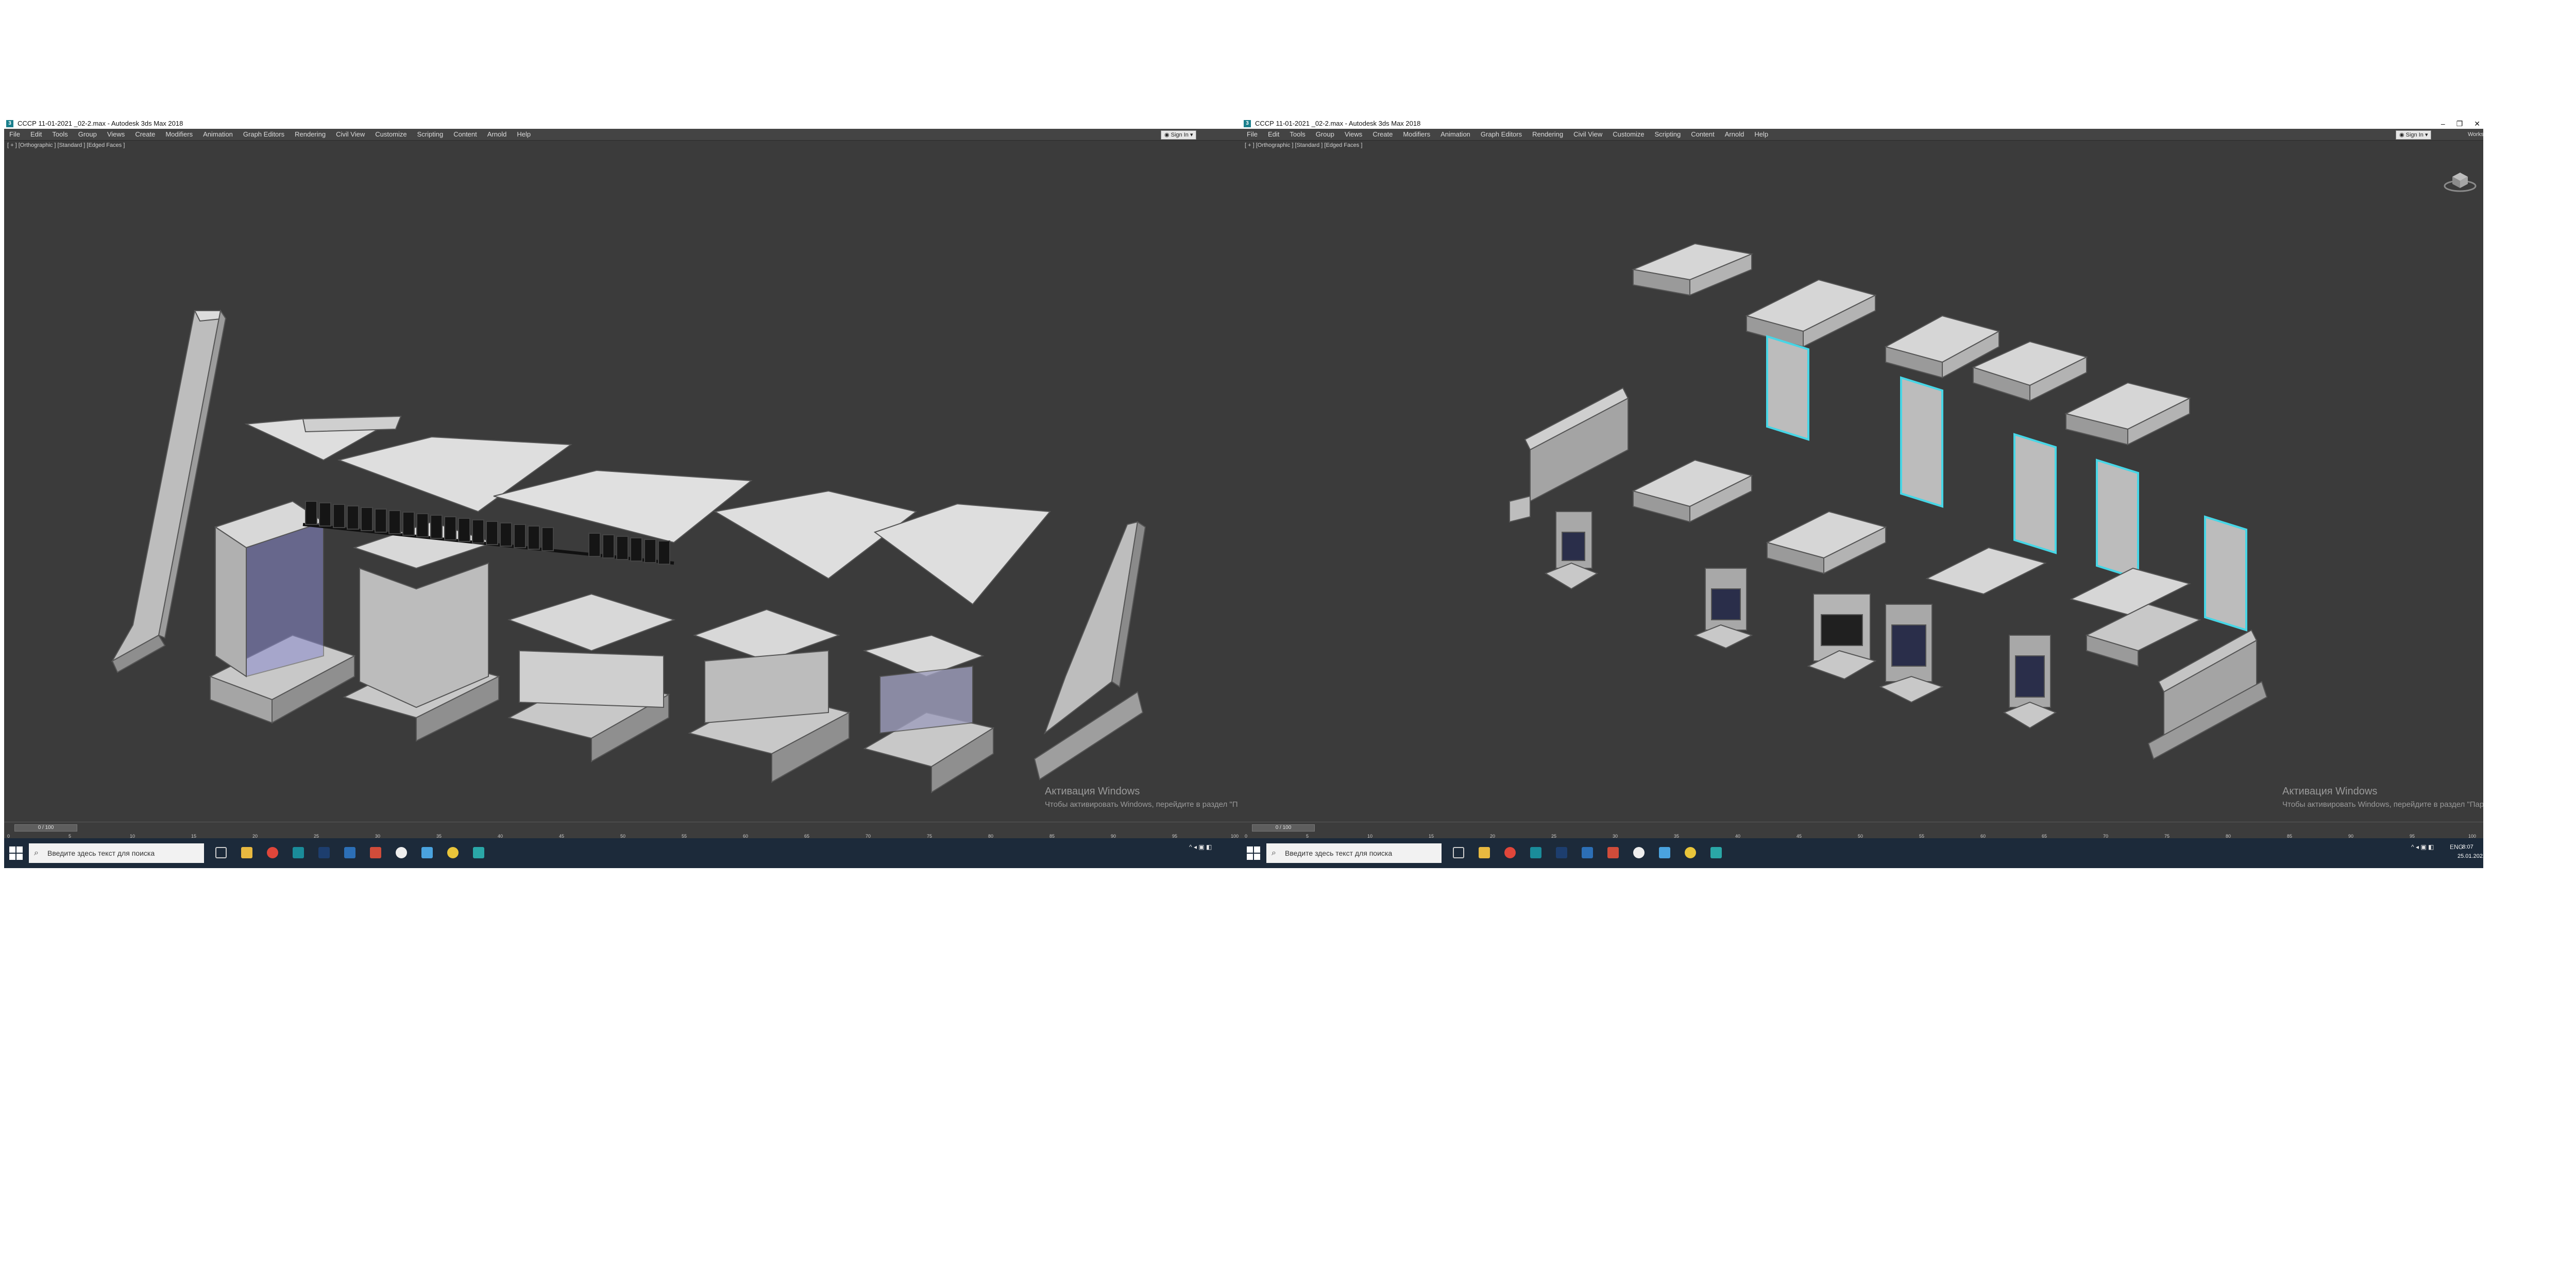 The height and width of the screenshot is (1288, 2576). I want to click on taskbar-clock: 8:07 25.01.2021, so click(2470, 851).